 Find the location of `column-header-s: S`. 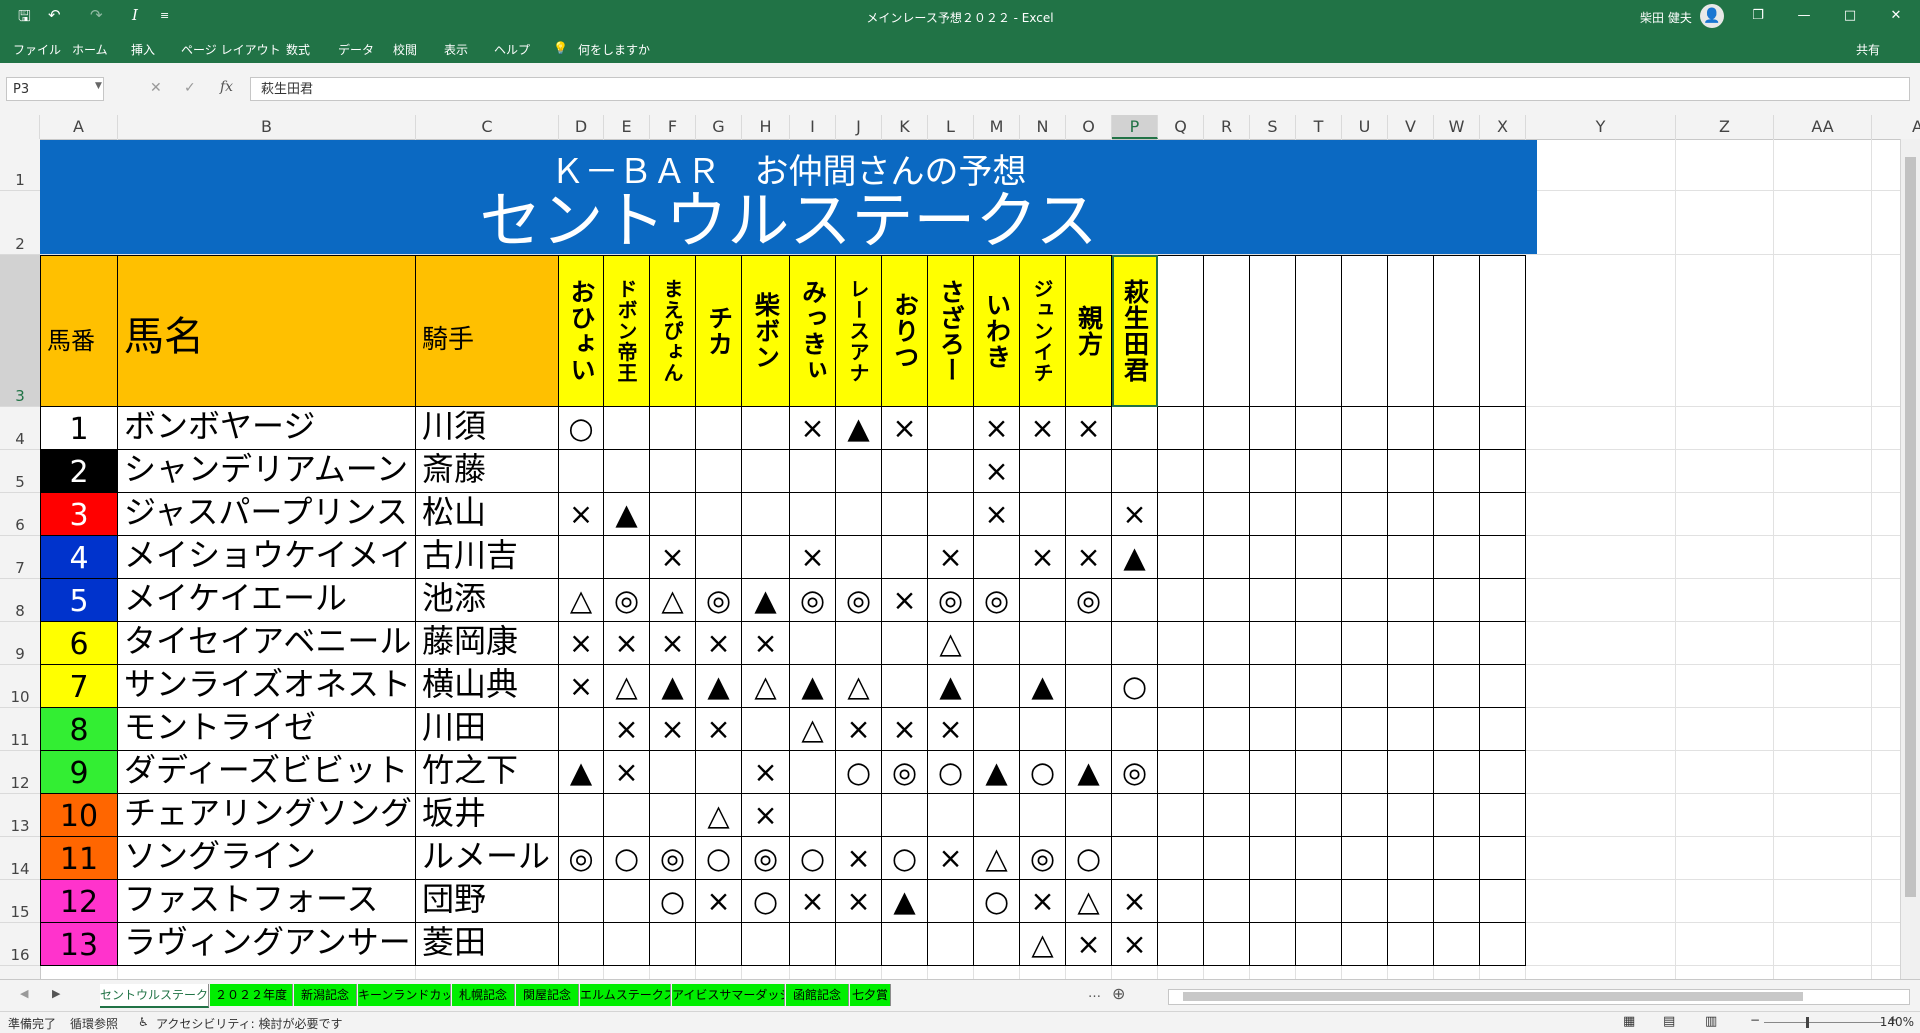

column-header-s: S is located at coordinates (1273, 127).